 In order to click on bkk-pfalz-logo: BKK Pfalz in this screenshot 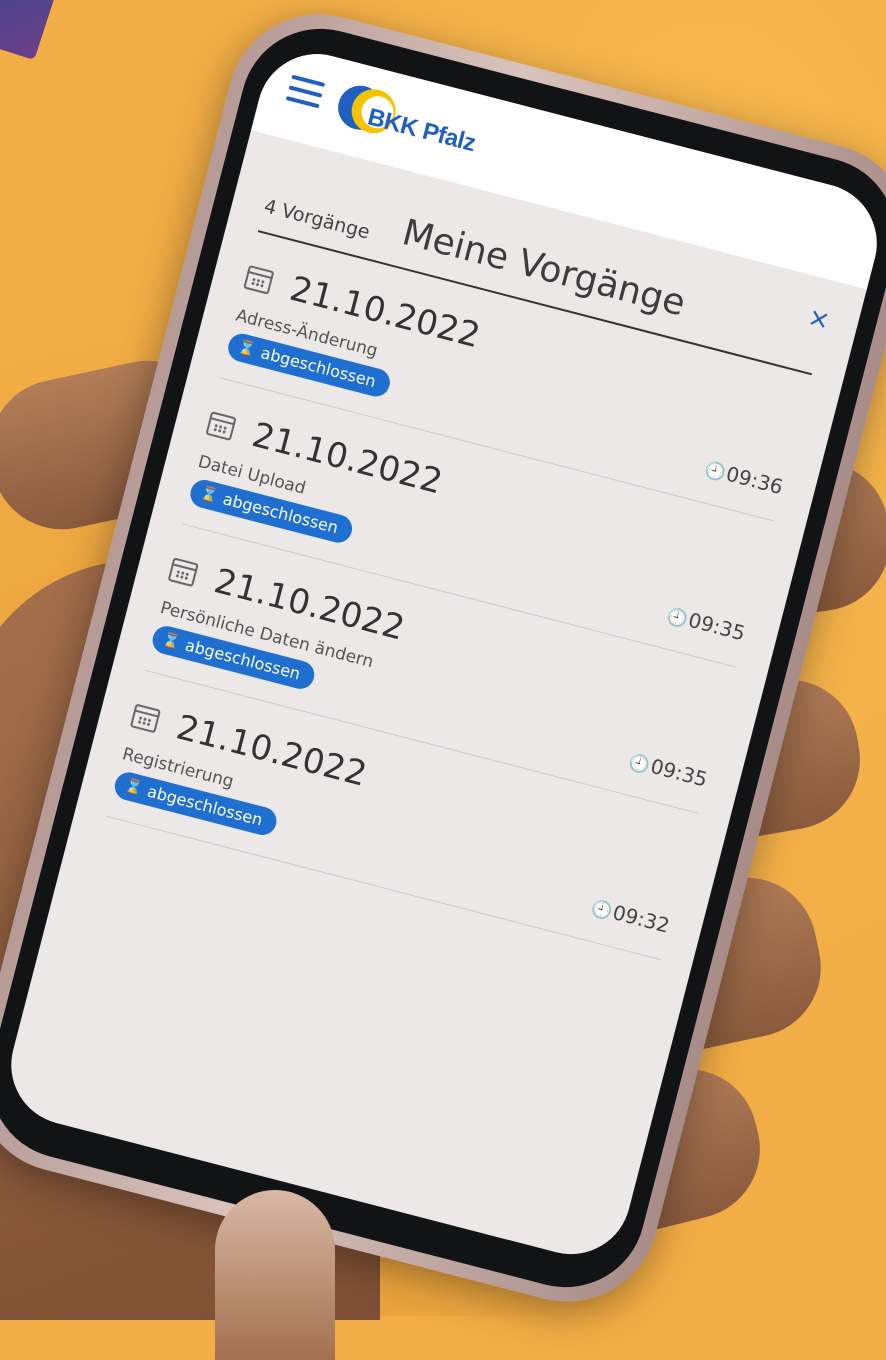, I will do `click(405, 116)`.